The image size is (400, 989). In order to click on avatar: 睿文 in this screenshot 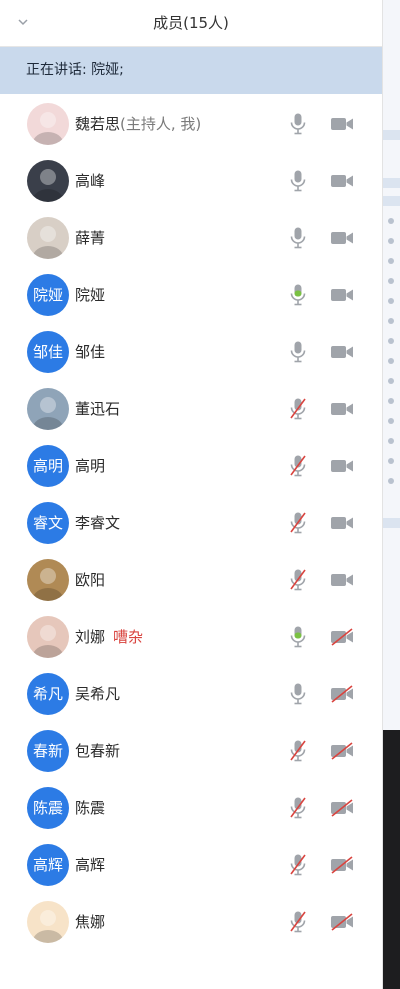, I will do `click(48, 523)`.